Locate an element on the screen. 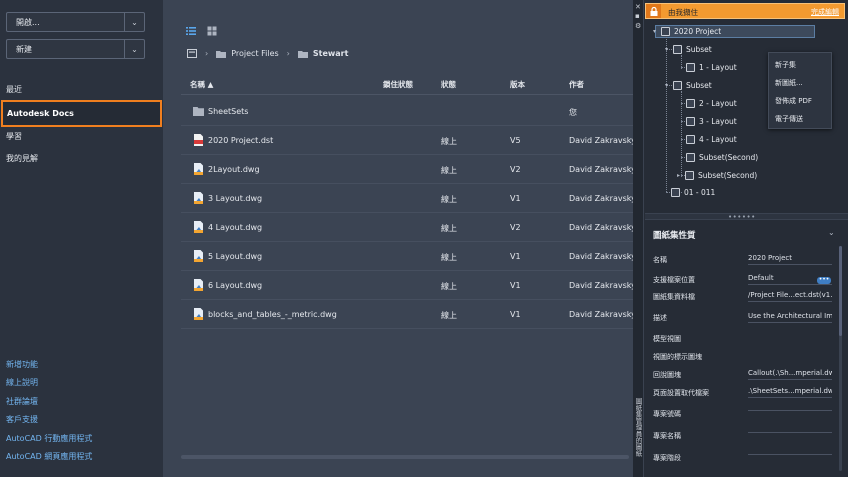  tree-node-sheet: 2 - Layout is located at coordinates (711, 103).